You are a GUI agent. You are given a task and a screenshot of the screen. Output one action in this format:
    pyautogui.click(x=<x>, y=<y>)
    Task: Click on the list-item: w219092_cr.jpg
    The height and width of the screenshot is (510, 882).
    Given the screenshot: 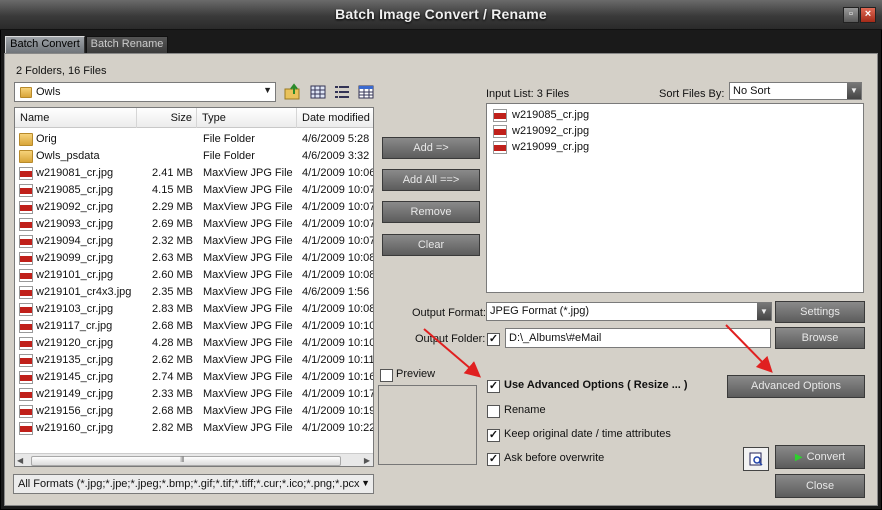 What is the action you would take?
    pyautogui.click(x=675, y=131)
    